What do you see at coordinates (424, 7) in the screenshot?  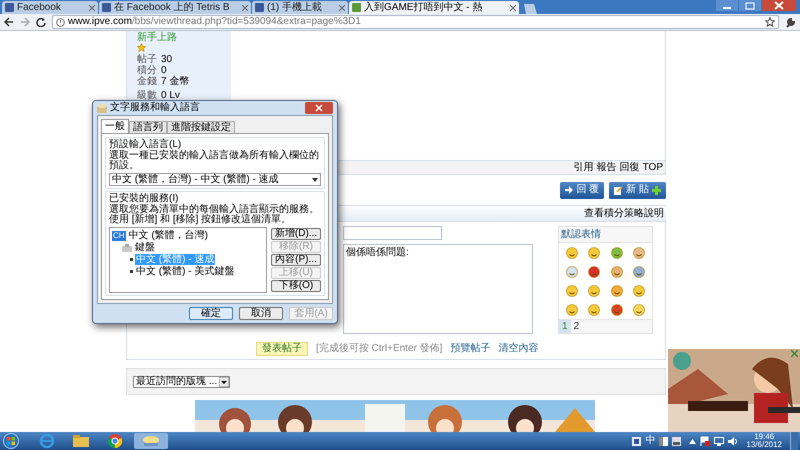 I see `tab-title: 入到GAME打唔到中文 - 熱` at bounding box center [424, 7].